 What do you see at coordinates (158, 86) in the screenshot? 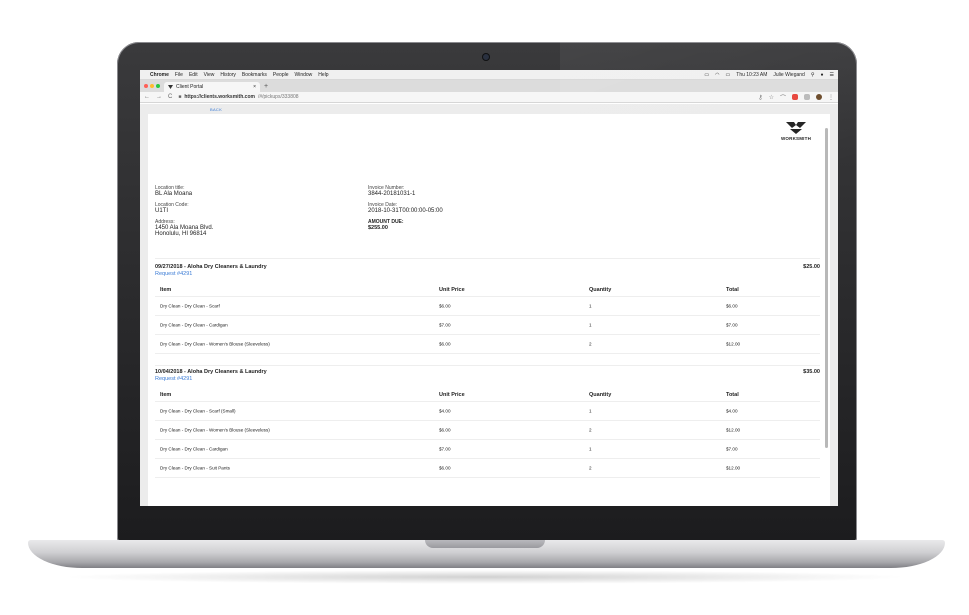
I see `maximize-window-button` at bounding box center [158, 86].